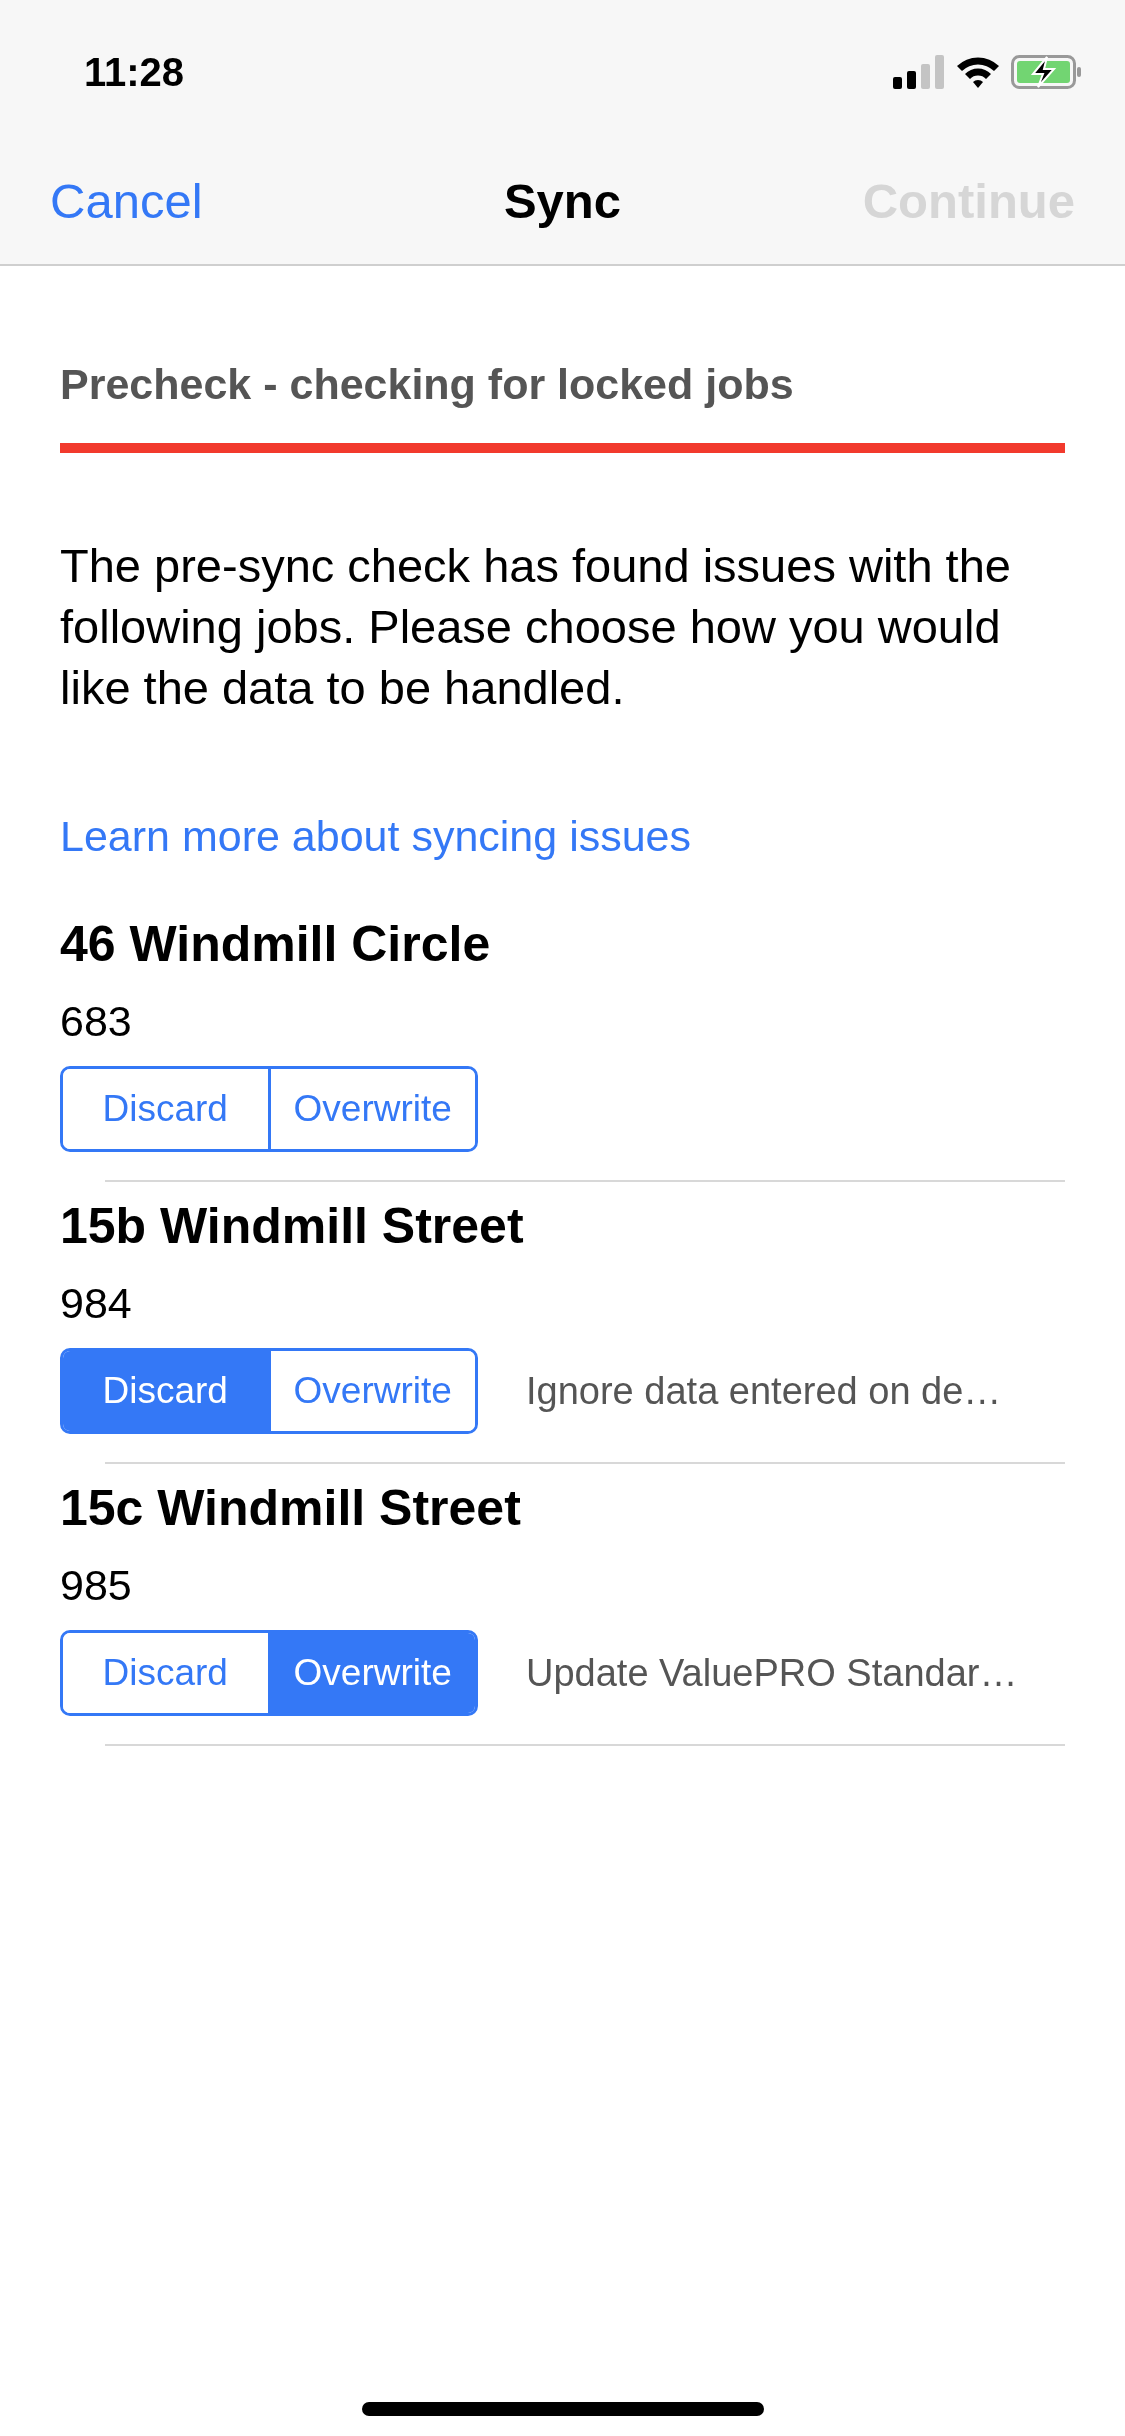  What do you see at coordinates (427, 384) in the screenshot?
I see `step-title: Precheck - checking for locked jobs` at bounding box center [427, 384].